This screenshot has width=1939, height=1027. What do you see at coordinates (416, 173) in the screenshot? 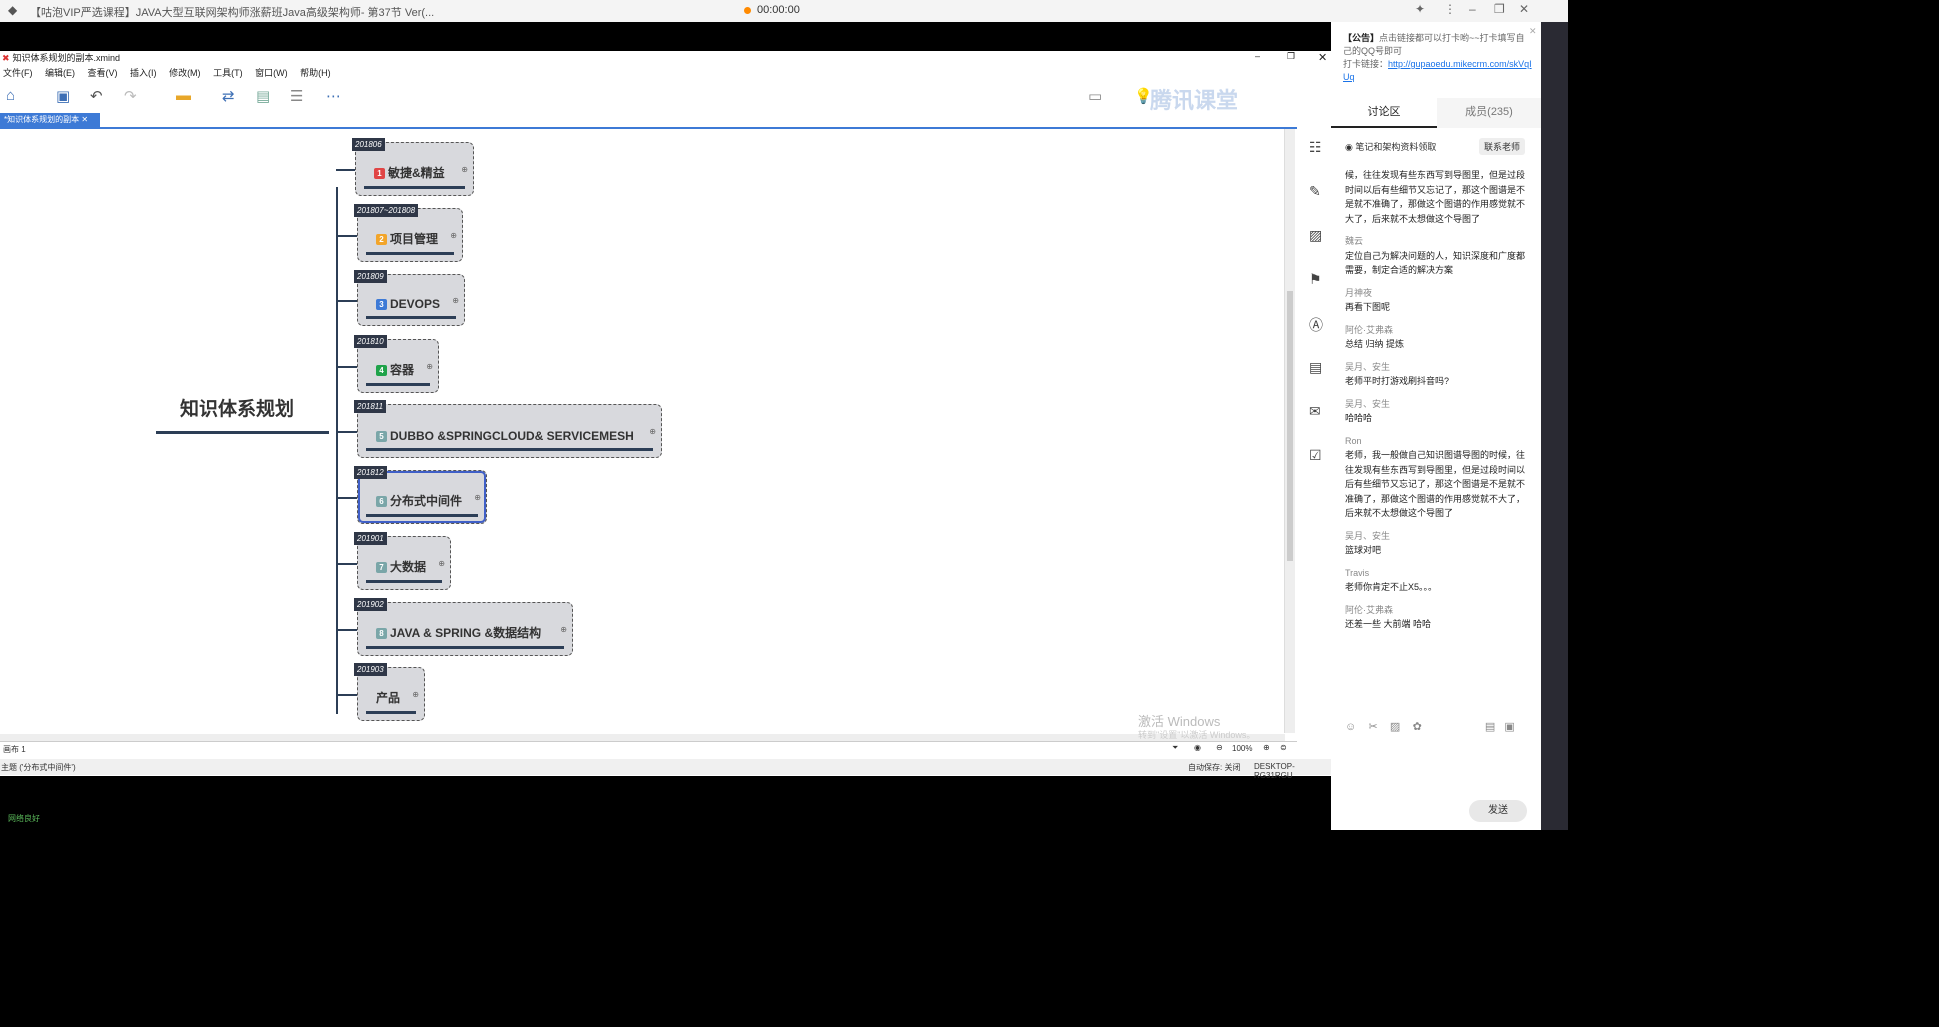
I see `topic-text: 敏捷&精益` at bounding box center [416, 173].